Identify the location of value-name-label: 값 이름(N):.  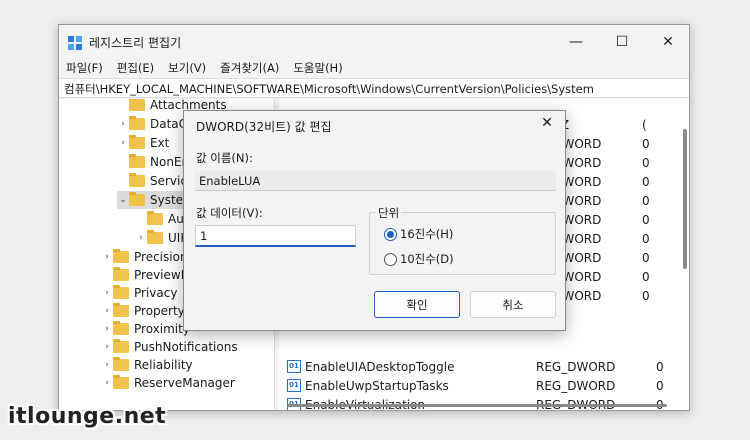
(224, 158).